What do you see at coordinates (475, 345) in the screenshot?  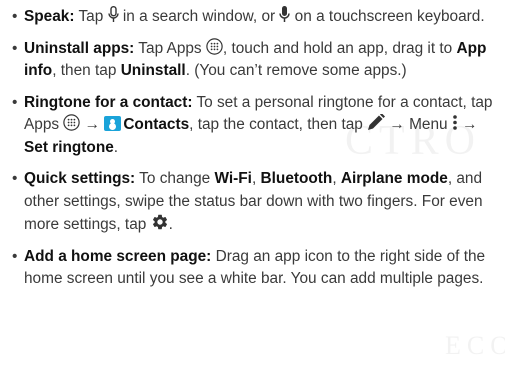 I see `watermark-text: ECO` at bounding box center [475, 345].